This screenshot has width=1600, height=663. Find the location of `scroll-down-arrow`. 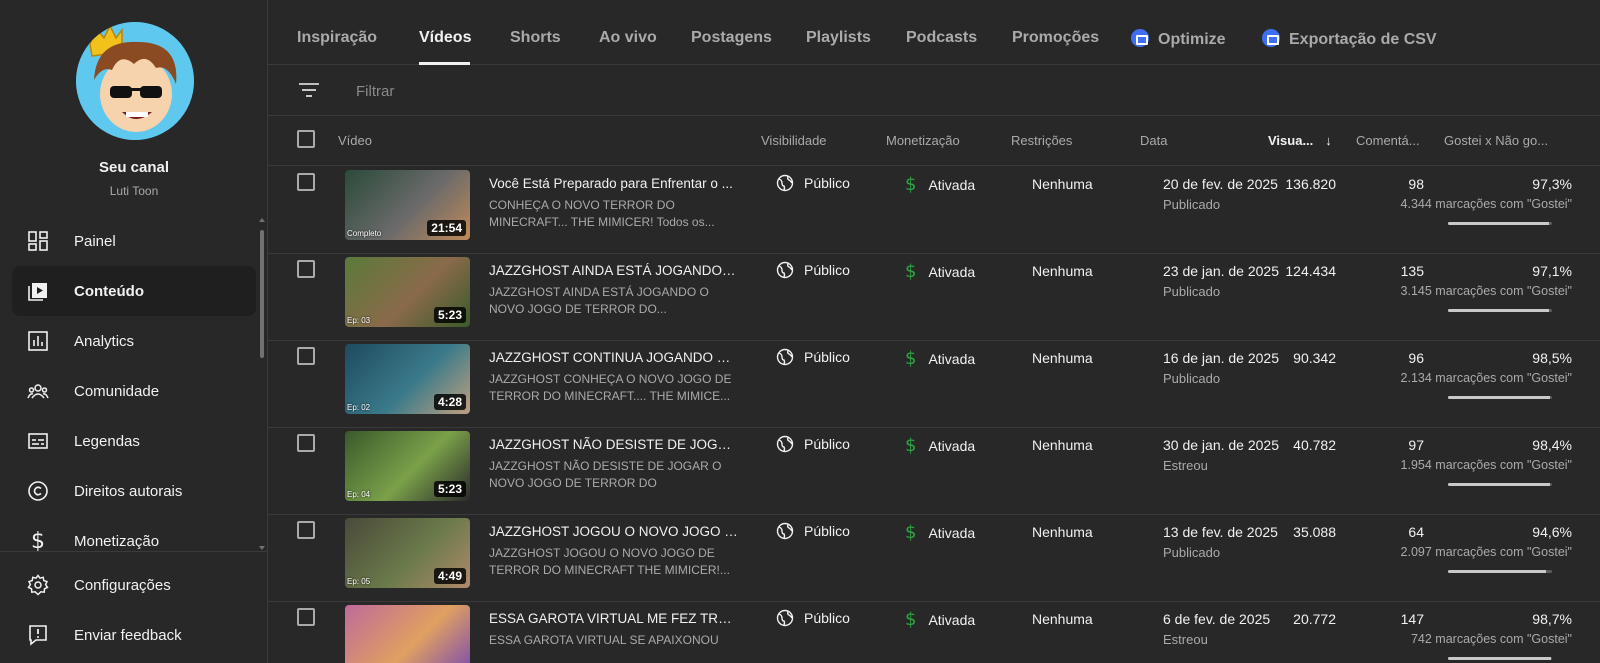

scroll-down-arrow is located at coordinates (262, 548).